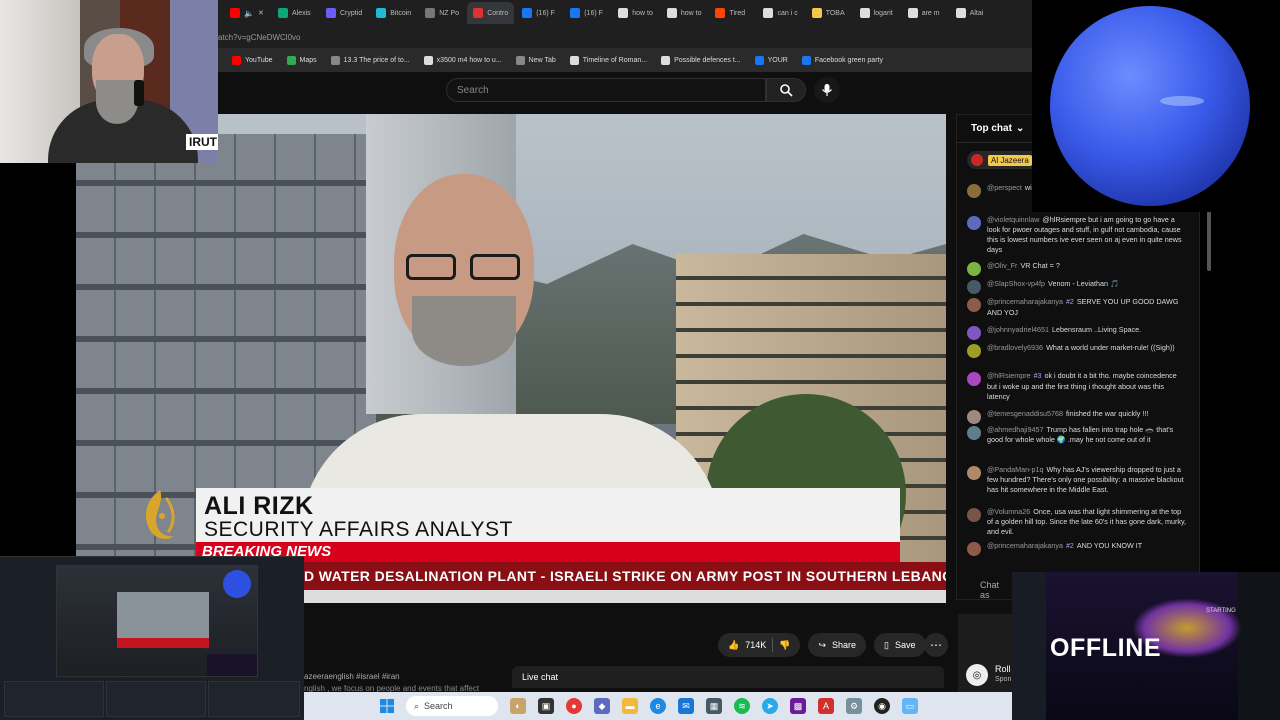  What do you see at coordinates (1004, 187) in the screenshot?
I see `chat-author: @perspect` at bounding box center [1004, 187].